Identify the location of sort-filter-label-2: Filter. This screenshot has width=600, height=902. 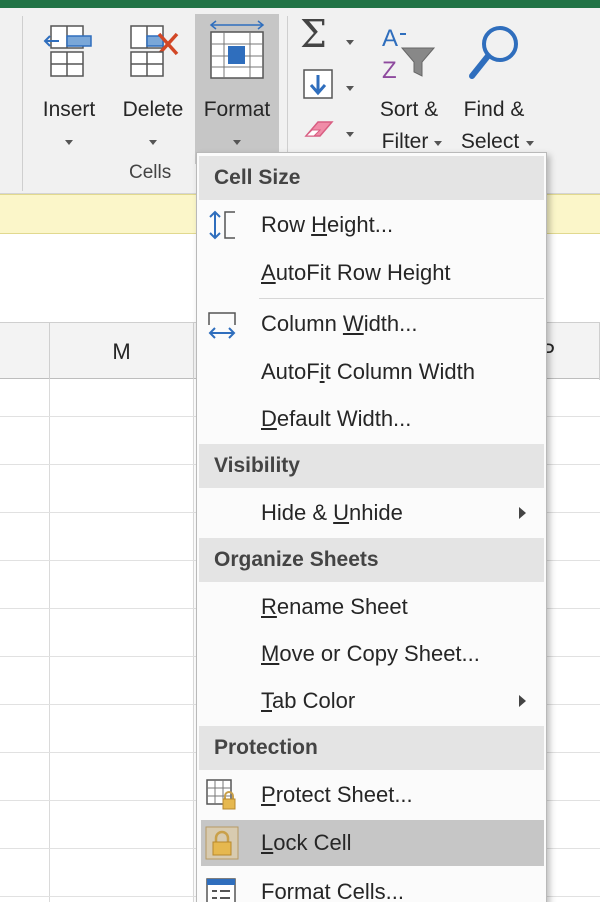
(405, 141).